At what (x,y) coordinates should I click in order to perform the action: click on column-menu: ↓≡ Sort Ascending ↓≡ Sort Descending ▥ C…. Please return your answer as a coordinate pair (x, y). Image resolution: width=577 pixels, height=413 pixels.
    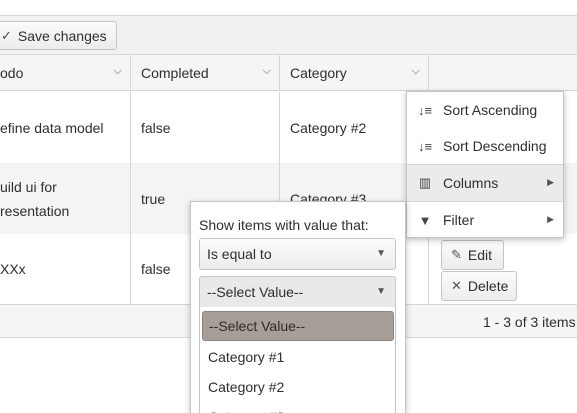
    Looking at the image, I should click on (485, 164).